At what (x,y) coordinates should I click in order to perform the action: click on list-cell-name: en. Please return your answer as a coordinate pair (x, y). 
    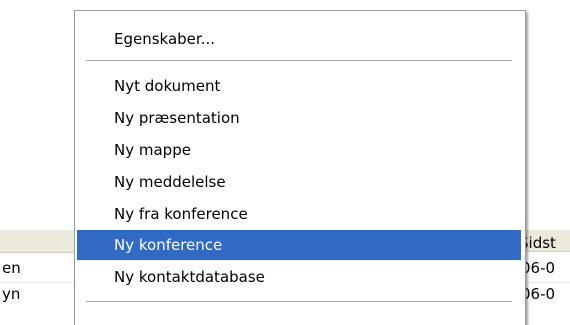
    Looking at the image, I should click on (11, 268).